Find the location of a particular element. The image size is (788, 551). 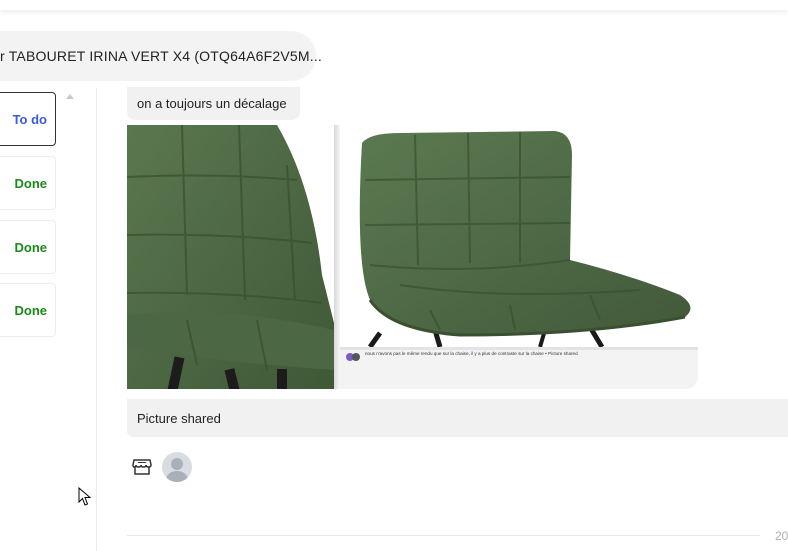

task-status-todo: To do is located at coordinates (28, 119).